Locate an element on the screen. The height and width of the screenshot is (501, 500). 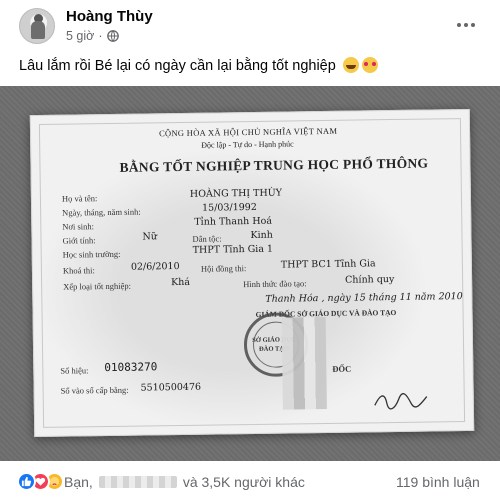
reactors-suffix: và 3,5K người khác is located at coordinates (243, 482).